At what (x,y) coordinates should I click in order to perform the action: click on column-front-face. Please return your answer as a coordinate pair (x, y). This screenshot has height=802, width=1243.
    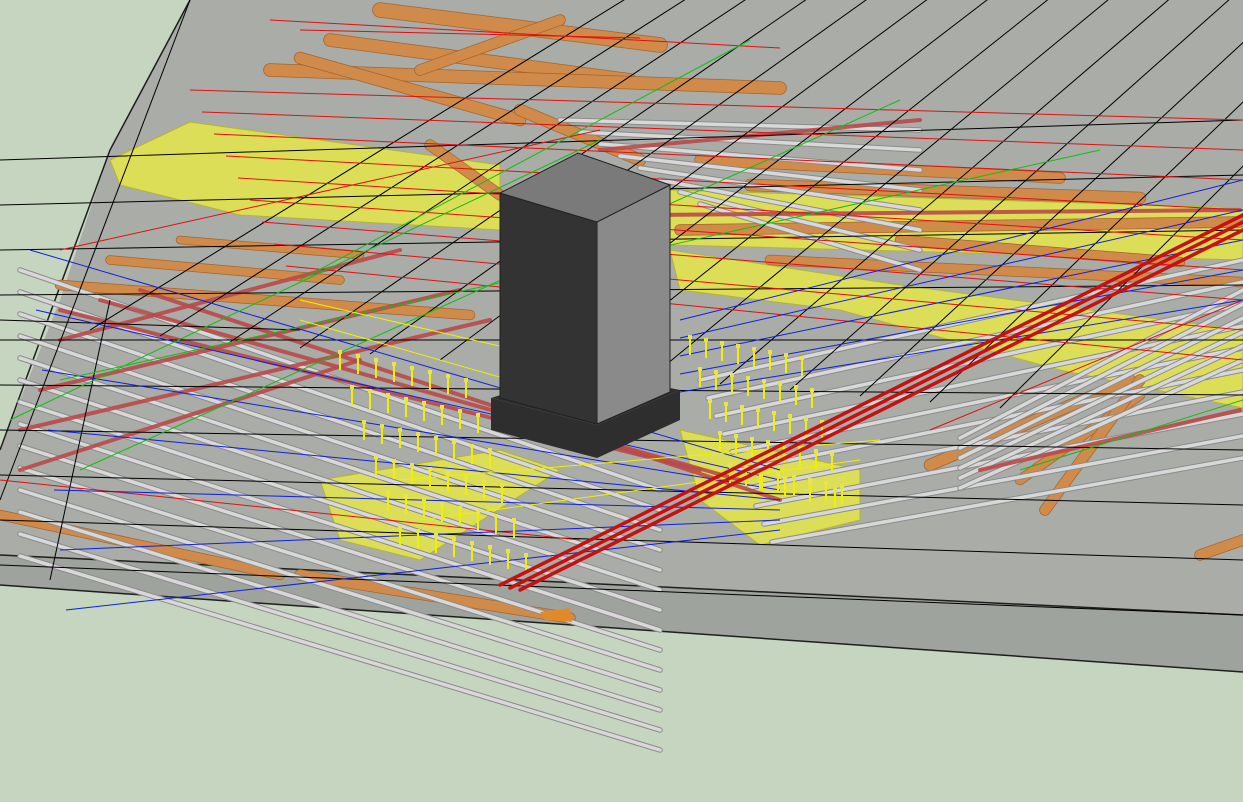
    Looking at the image, I should click on (548, 308).